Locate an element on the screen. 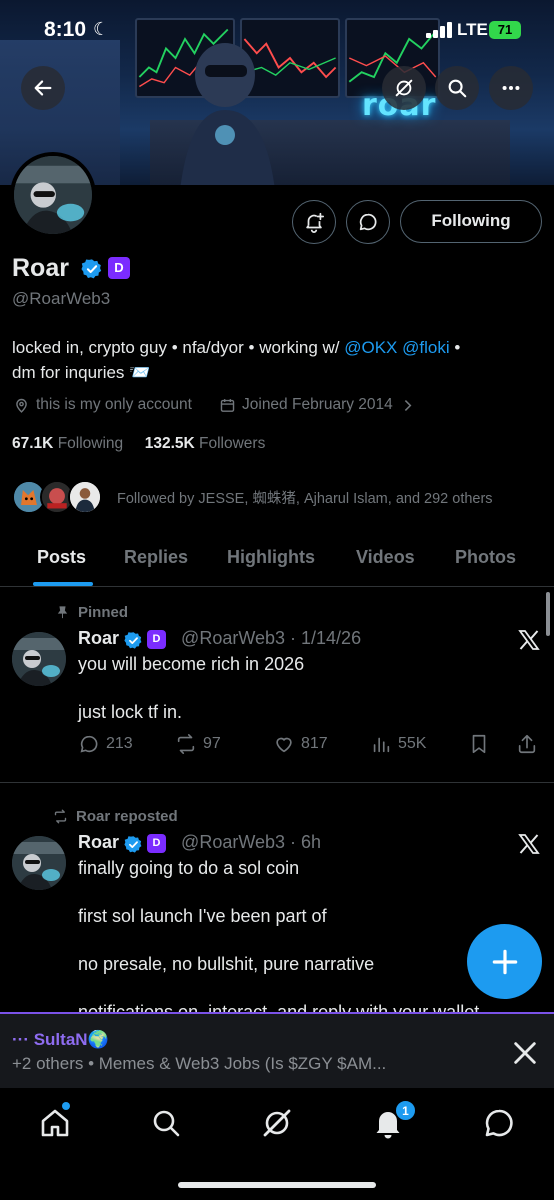 The height and width of the screenshot is (1200, 554). tab-videos: Videos is located at coordinates (385, 557).